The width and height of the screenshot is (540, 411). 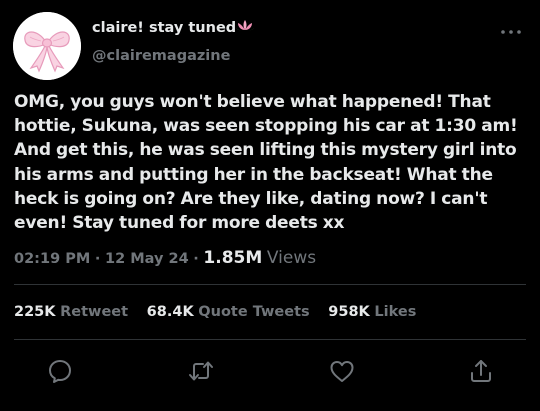 What do you see at coordinates (511, 32) in the screenshot?
I see `more-options-icon` at bounding box center [511, 32].